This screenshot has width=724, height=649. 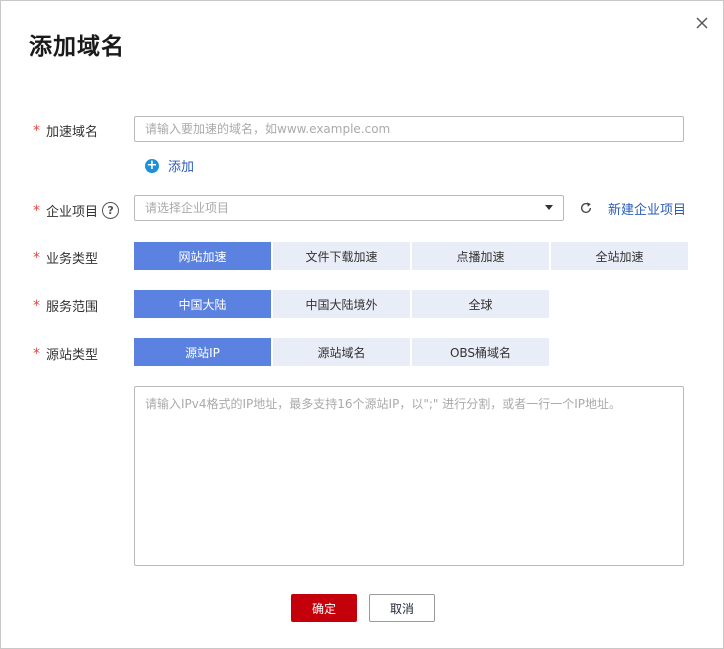 I want to click on confirm-button: 确定, so click(x=324, y=608).